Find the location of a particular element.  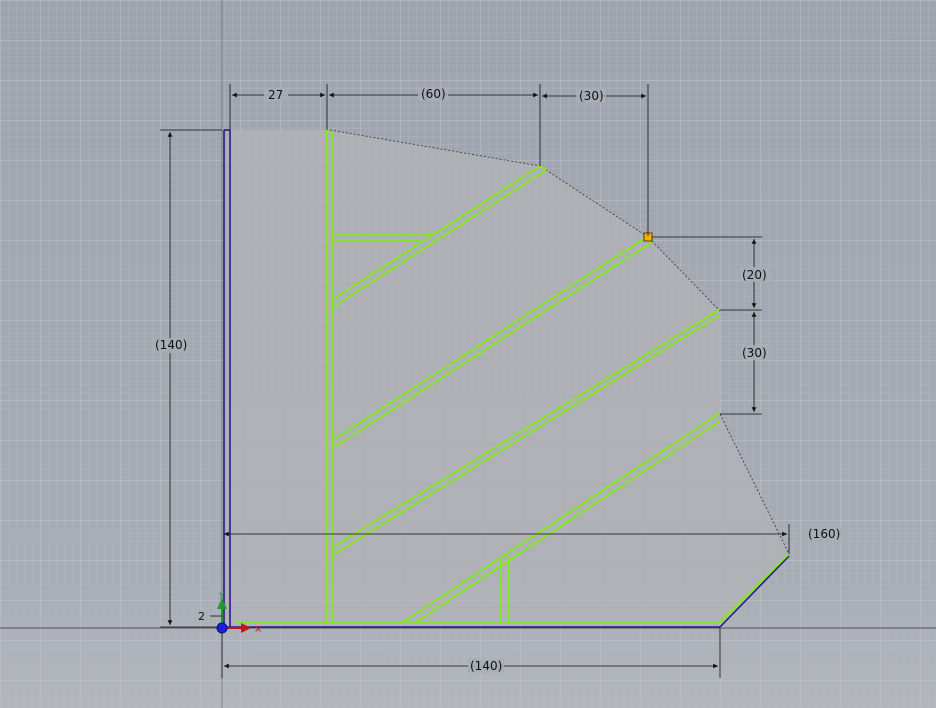

dimension-top-width-2: (60) is located at coordinates (433, 94).